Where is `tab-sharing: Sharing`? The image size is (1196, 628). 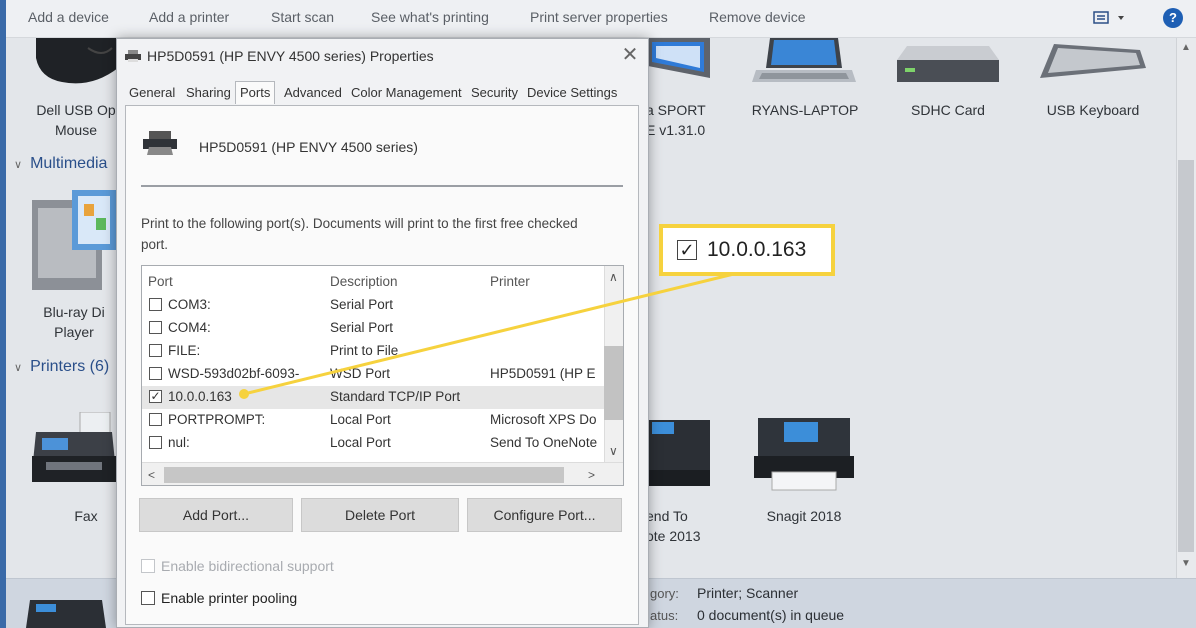 tab-sharing: Sharing is located at coordinates (208, 92).